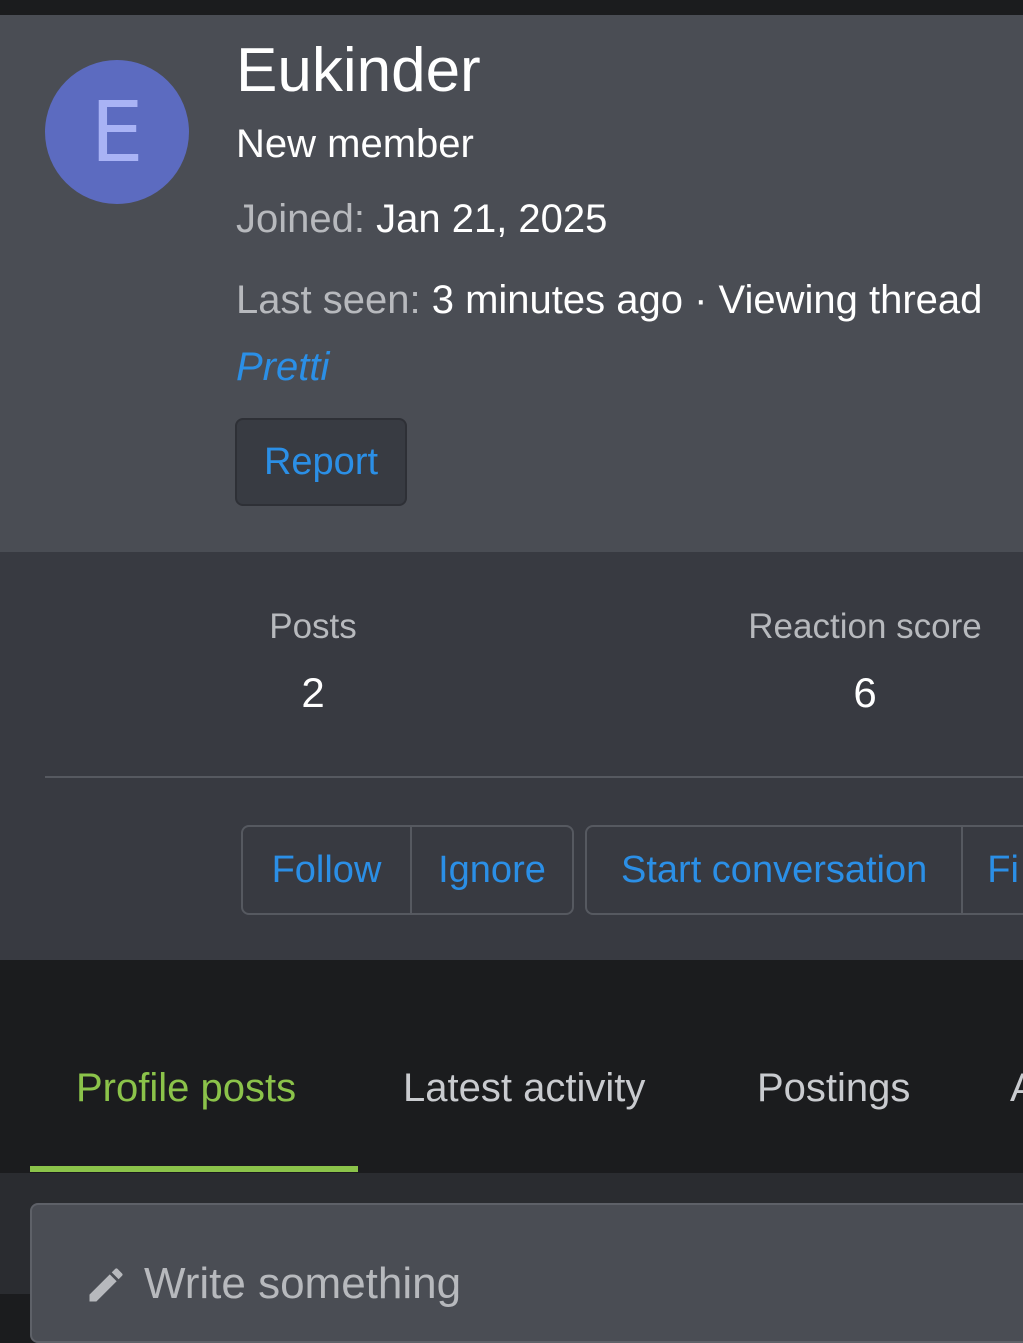  What do you see at coordinates (526, 1273) in the screenshot?
I see `profile-post-composer: Write something` at bounding box center [526, 1273].